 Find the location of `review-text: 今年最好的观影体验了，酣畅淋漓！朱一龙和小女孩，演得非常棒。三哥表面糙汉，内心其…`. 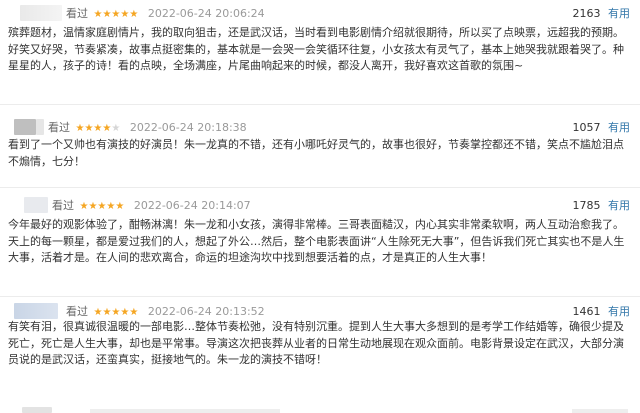

review-text: 今年最好的观影体验了，酣畅淋漓！朱一龙和小女孩，演得非常棒。三哥表面糙汉，内心其… is located at coordinates (316, 241).